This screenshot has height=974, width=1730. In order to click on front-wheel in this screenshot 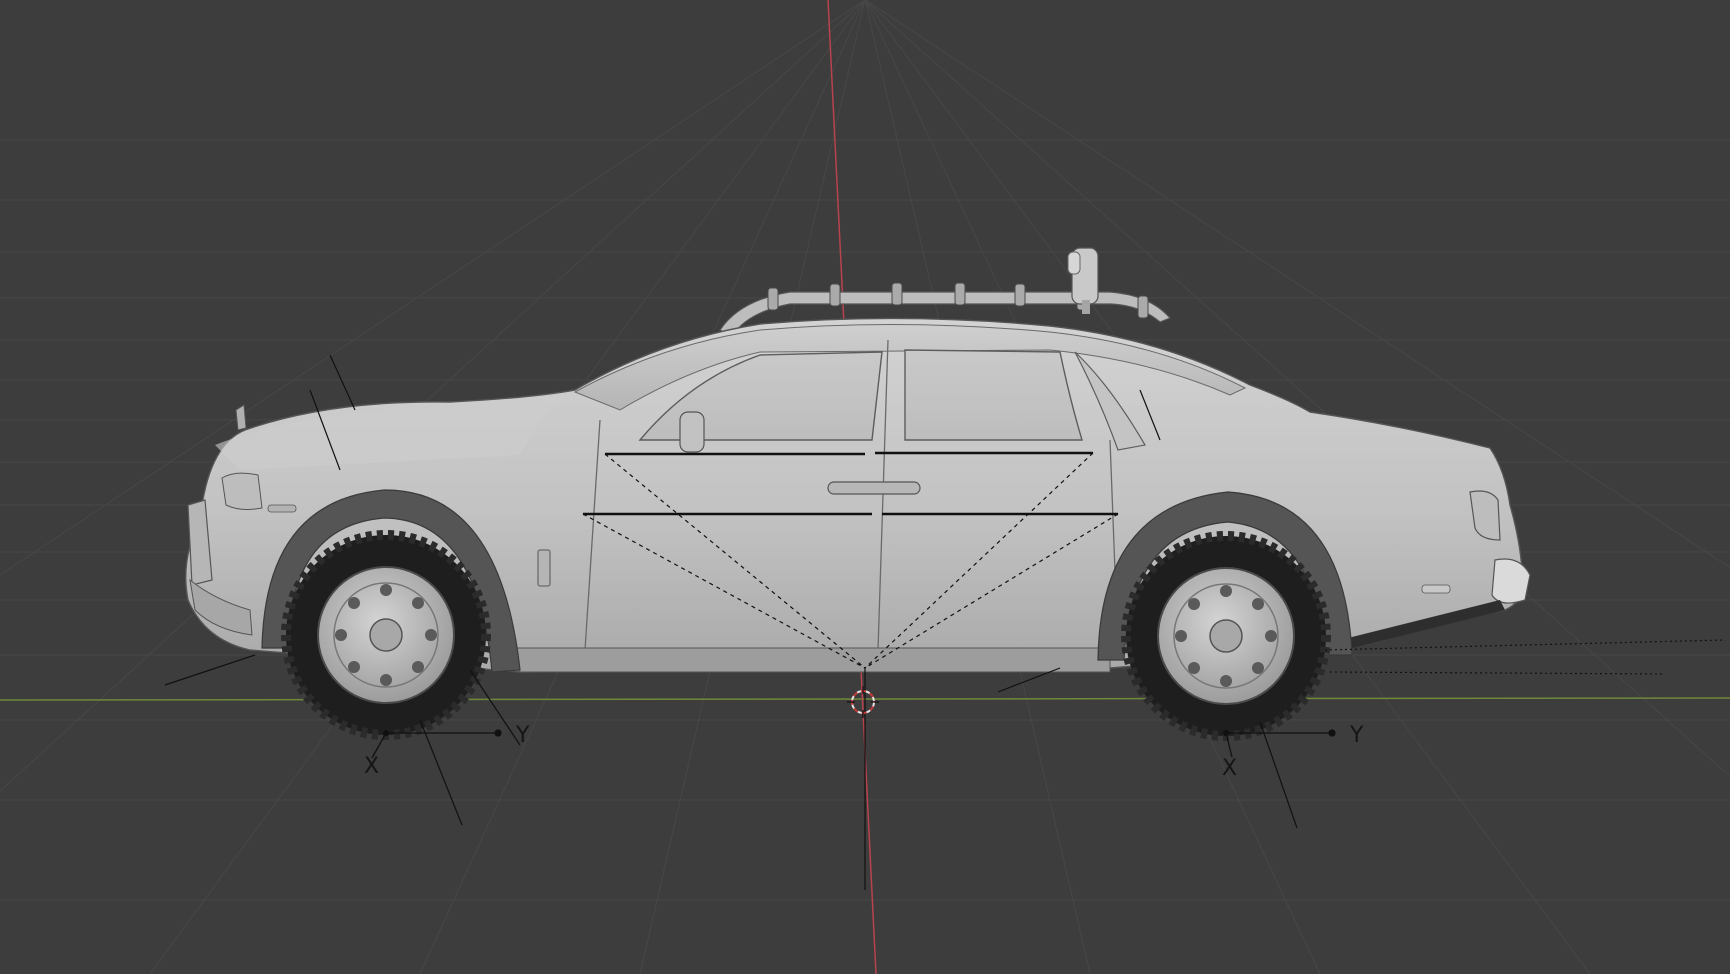, I will do `click(386, 635)`.